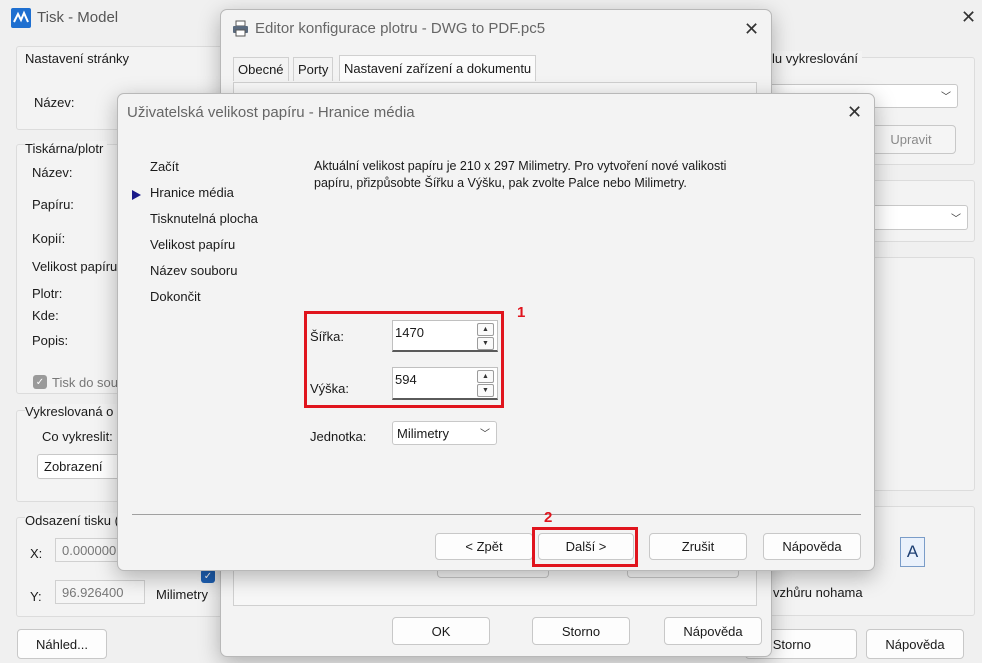  What do you see at coordinates (77, 436) in the screenshot?
I see `what-to-plot-label: Co vykreslit:` at bounding box center [77, 436].